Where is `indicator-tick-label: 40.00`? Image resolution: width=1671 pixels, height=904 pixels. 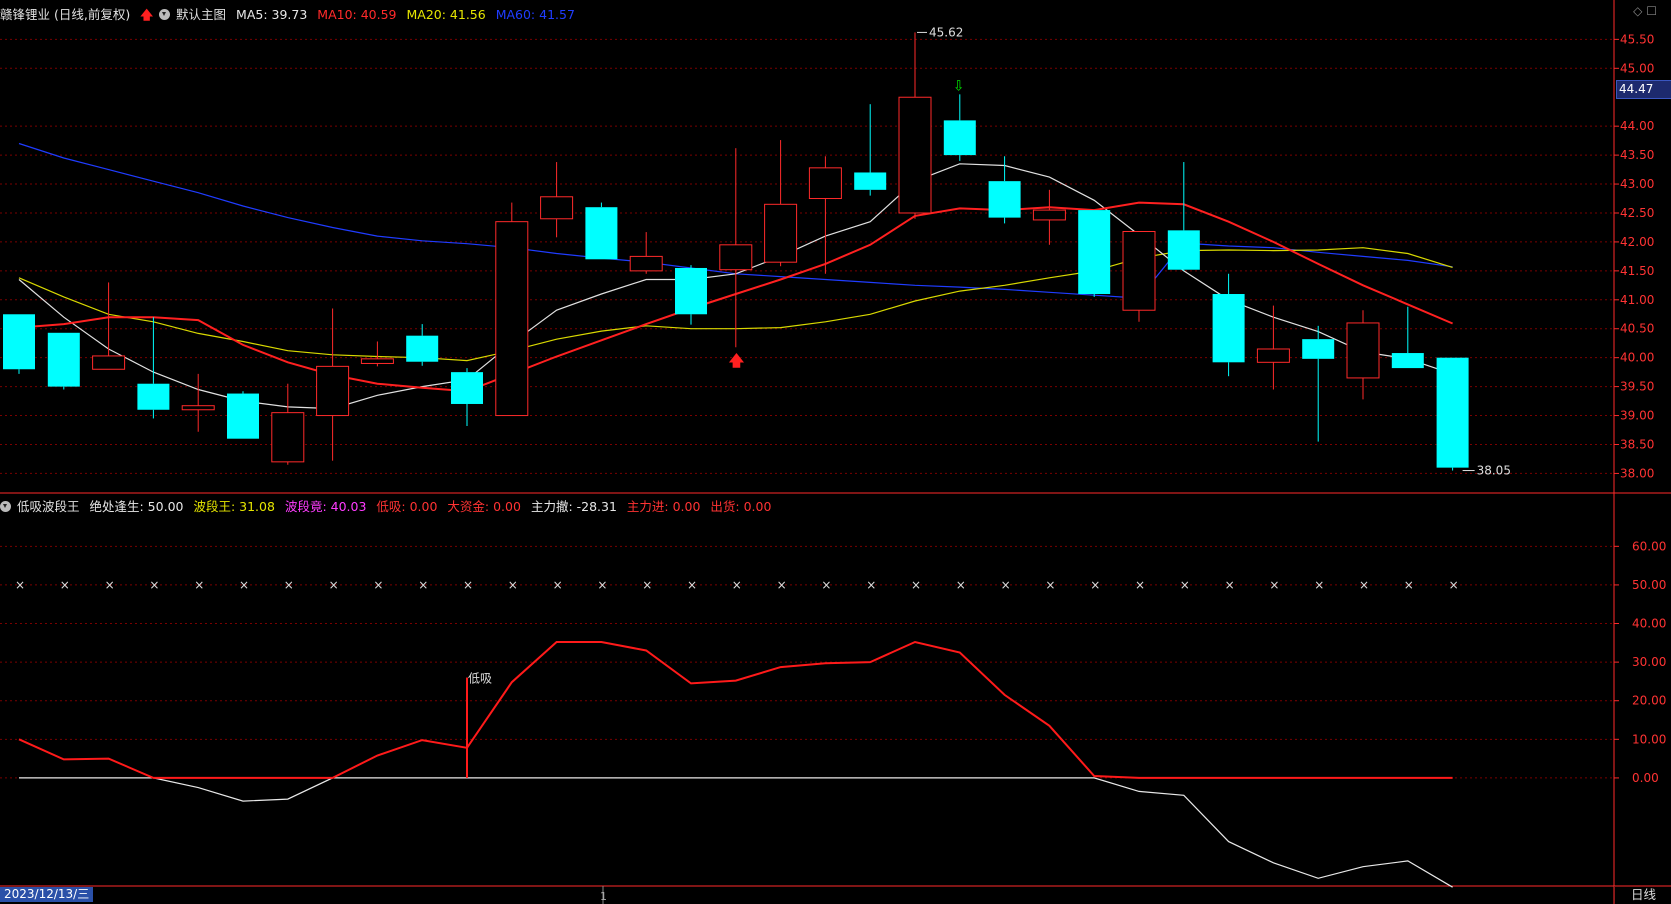
indicator-tick-label: 40.00 is located at coordinates (1649, 624).